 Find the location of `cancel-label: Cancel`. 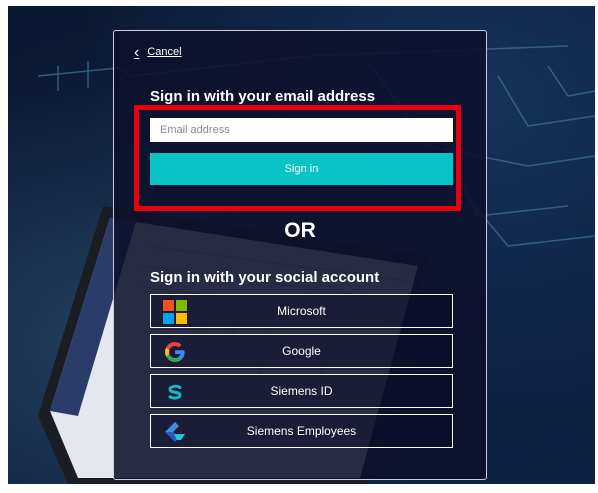

cancel-label: Cancel is located at coordinates (164, 52).